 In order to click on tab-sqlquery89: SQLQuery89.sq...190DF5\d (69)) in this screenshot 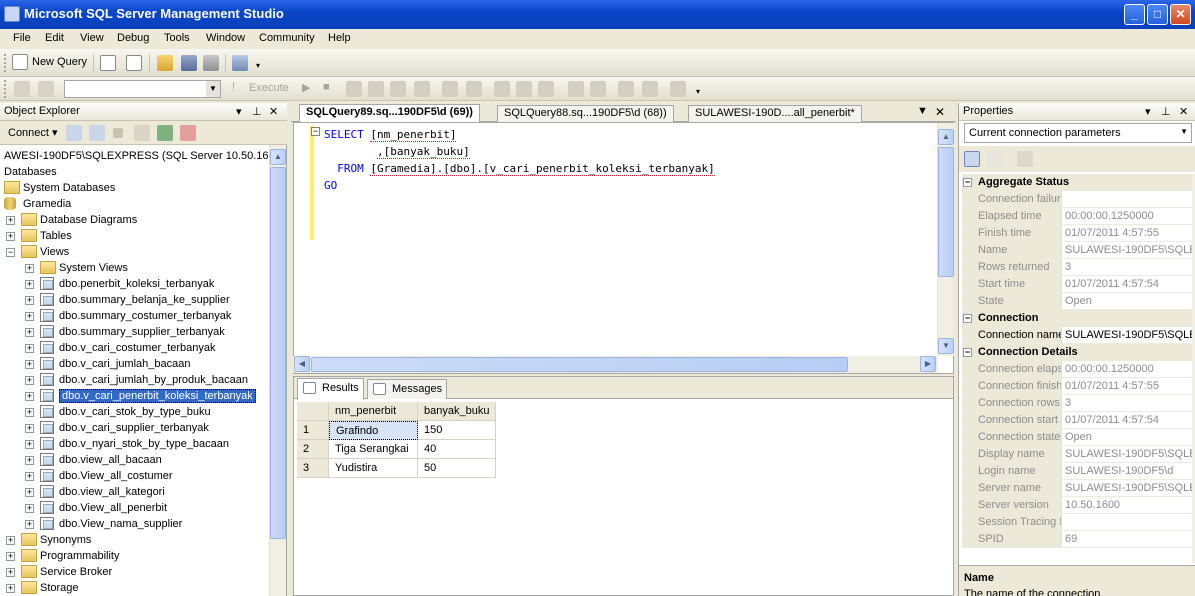, I will do `click(389, 113)`.